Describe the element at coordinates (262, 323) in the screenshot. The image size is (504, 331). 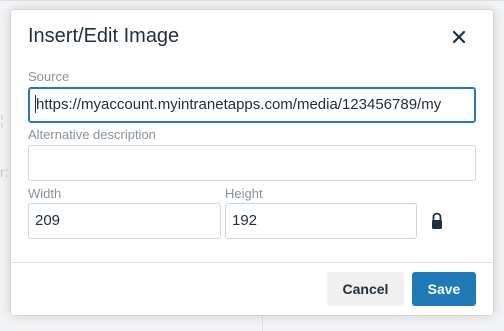
I see `editor-divider` at that location.